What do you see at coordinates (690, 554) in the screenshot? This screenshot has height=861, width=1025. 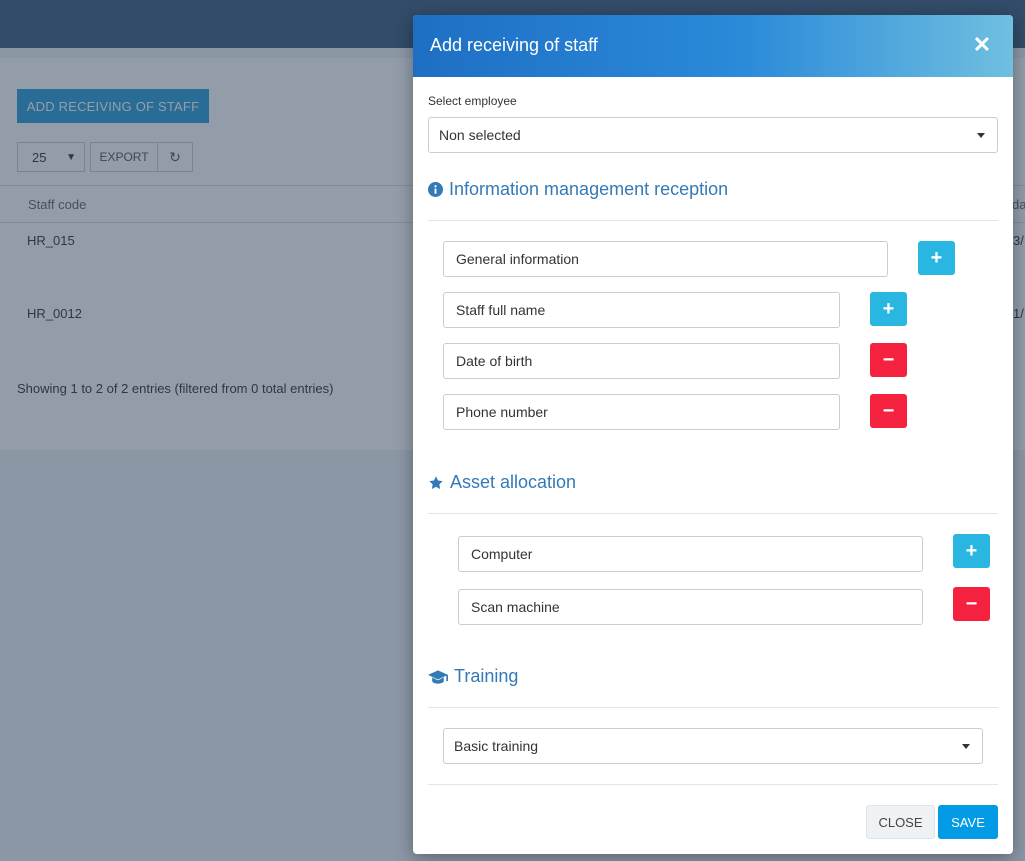 I see `computer-field: Computer` at bounding box center [690, 554].